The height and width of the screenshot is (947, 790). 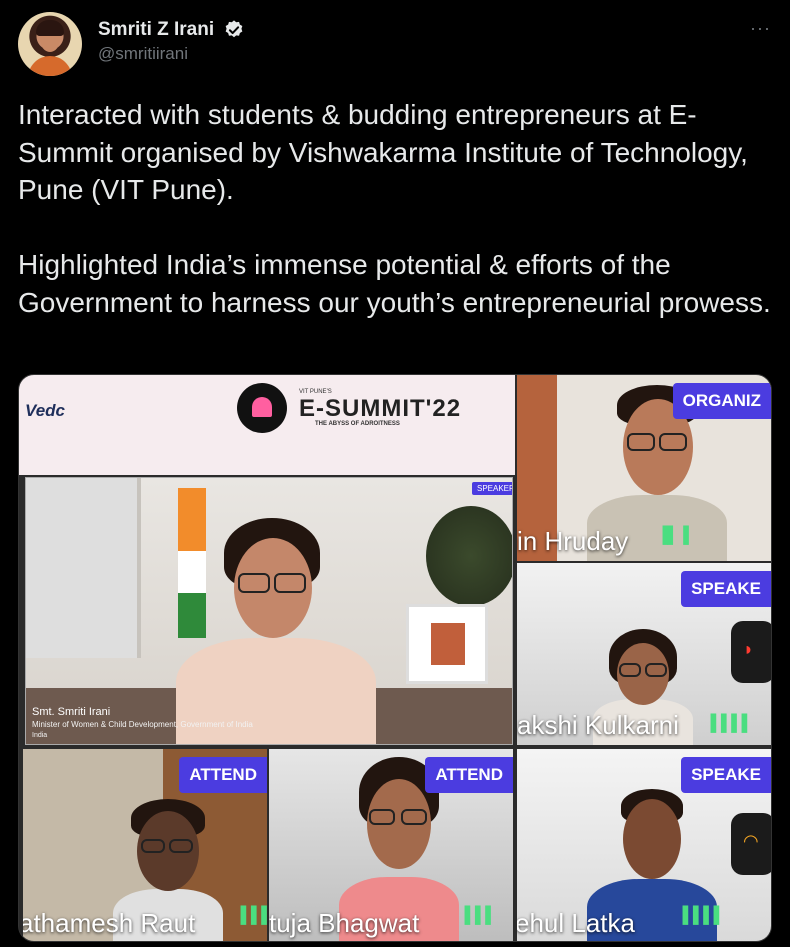 What do you see at coordinates (143, 54) in the screenshot?
I see `author-handle: @smritiirani` at bounding box center [143, 54].